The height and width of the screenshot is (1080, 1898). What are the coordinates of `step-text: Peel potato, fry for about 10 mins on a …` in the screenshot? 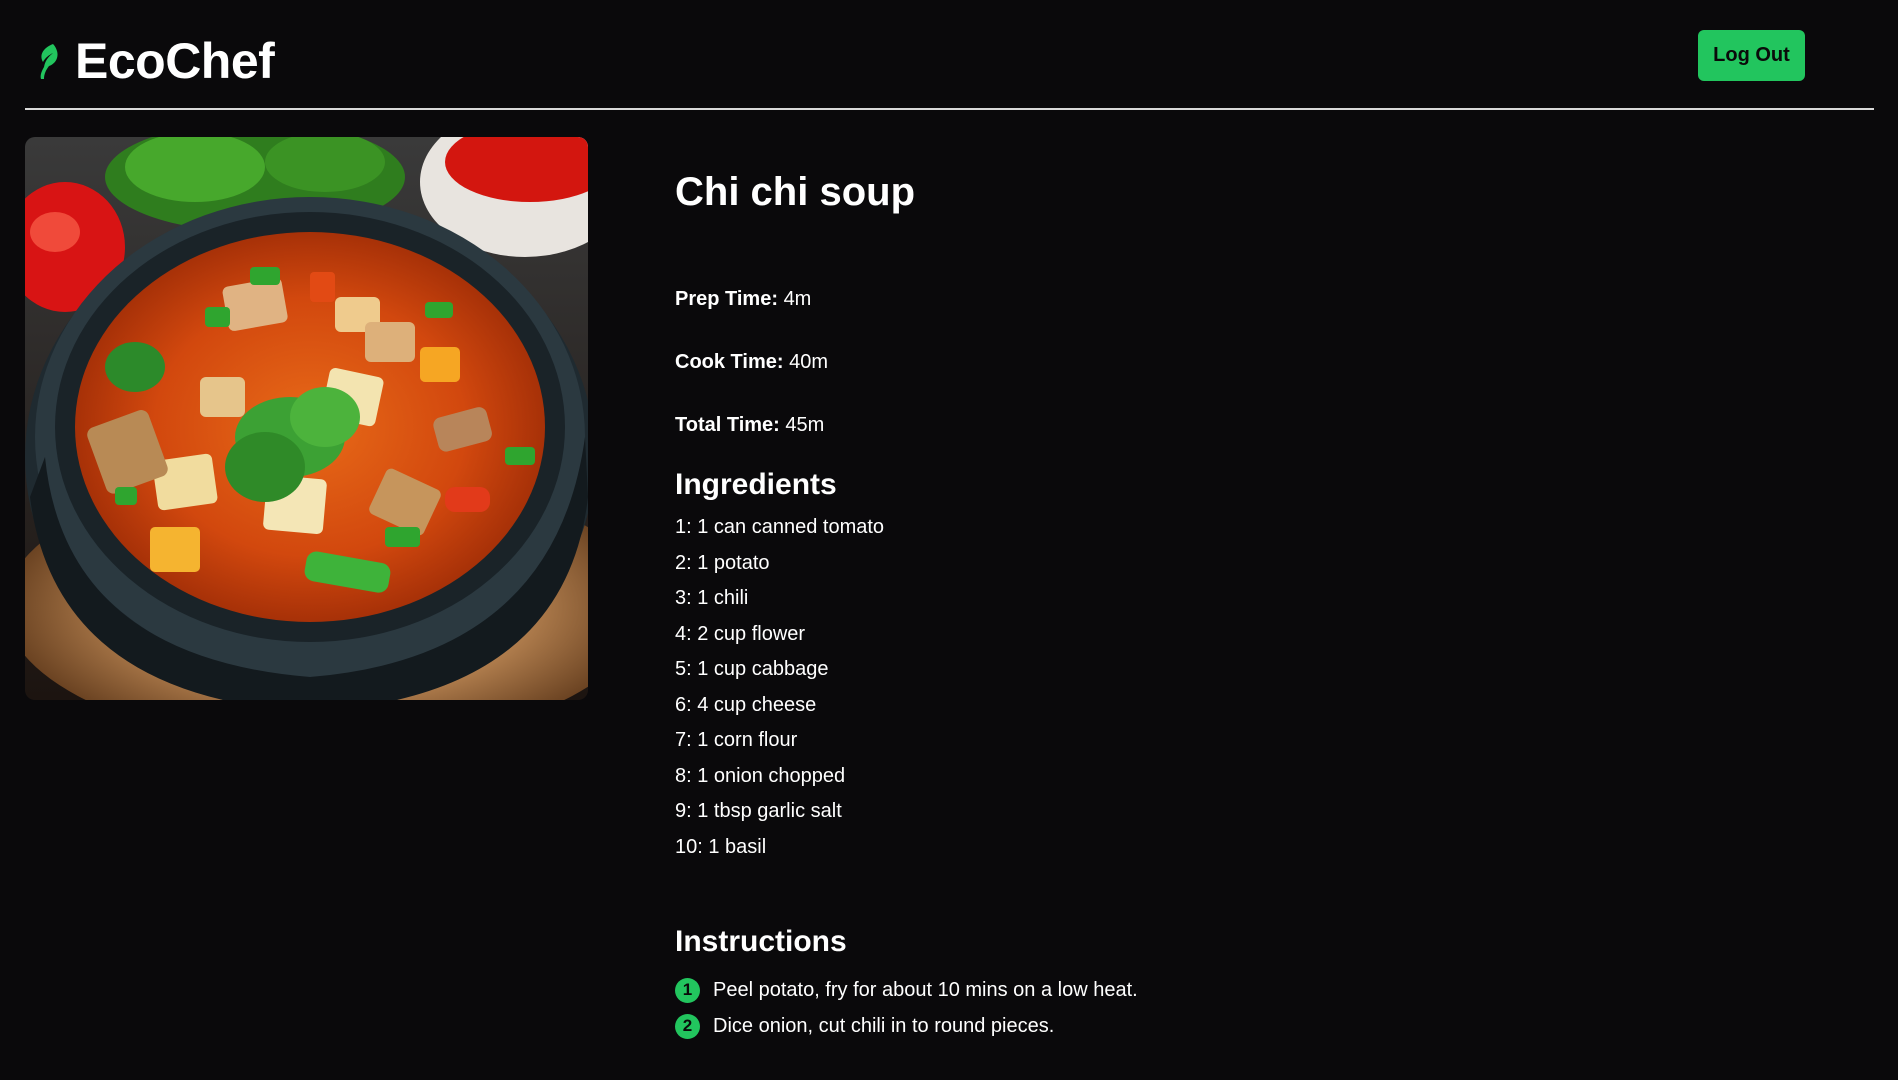 It's located at (925, 990).